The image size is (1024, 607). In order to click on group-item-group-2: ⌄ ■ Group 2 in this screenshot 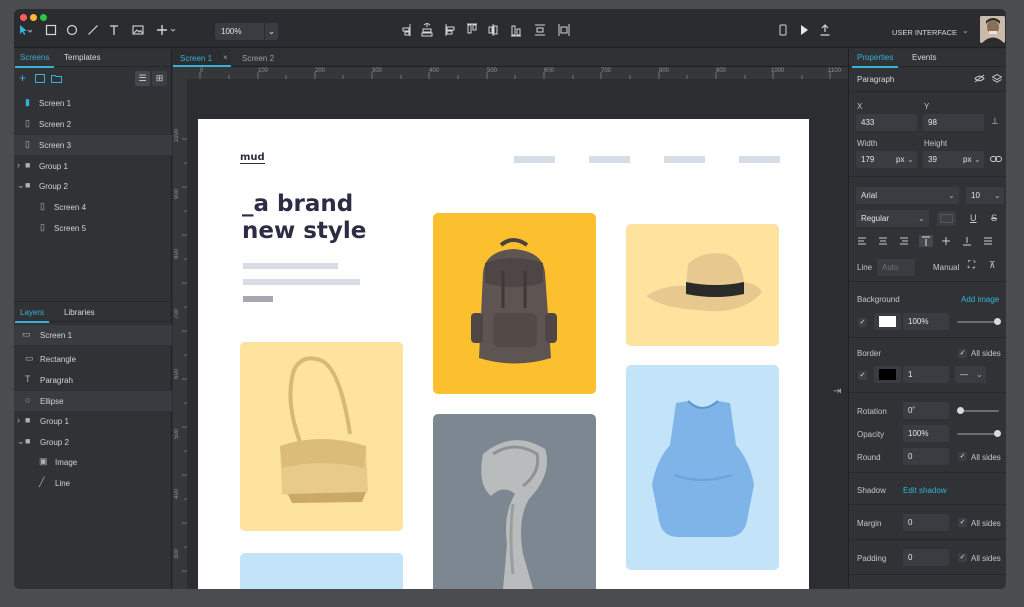, I will do `click(93, 186)`.